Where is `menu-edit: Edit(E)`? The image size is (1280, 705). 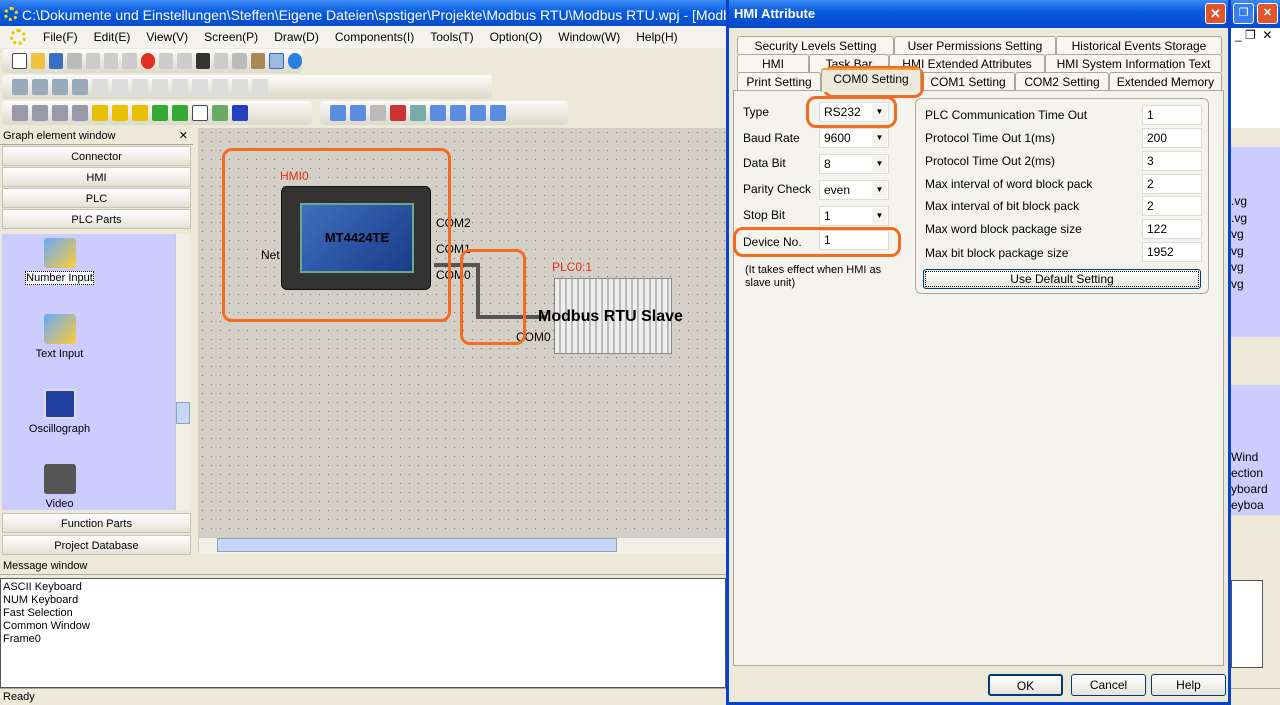 menu-edit: Edit(E) is located at coordinates (112, 37).